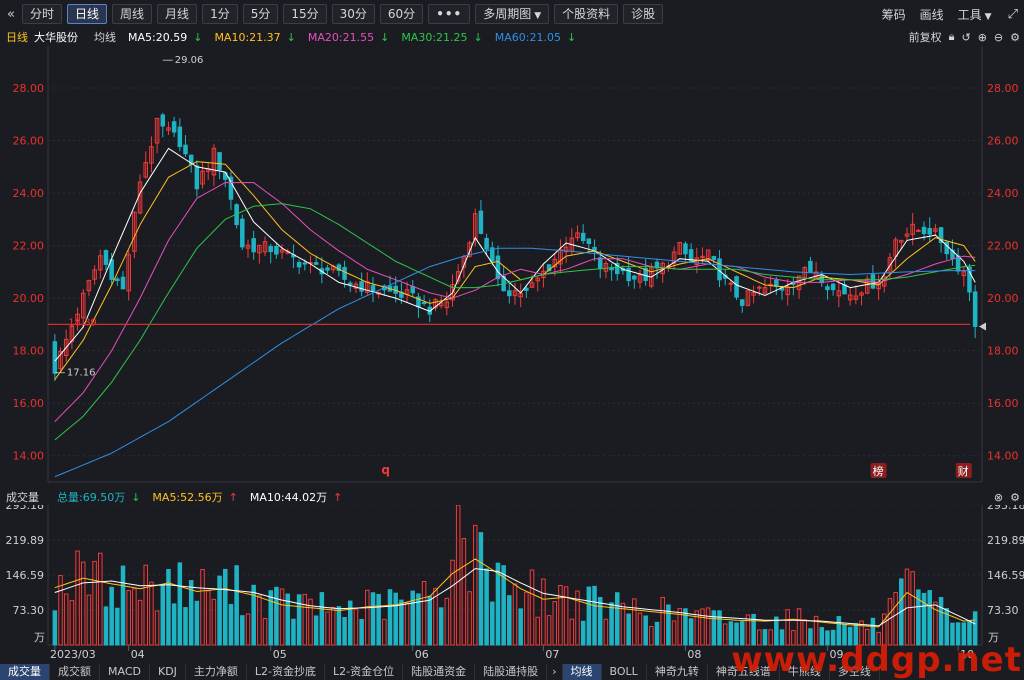 The height and width of the screenshot is (680, 1024). I want to click on diagnose-button: 诊股, so click(643, 14).